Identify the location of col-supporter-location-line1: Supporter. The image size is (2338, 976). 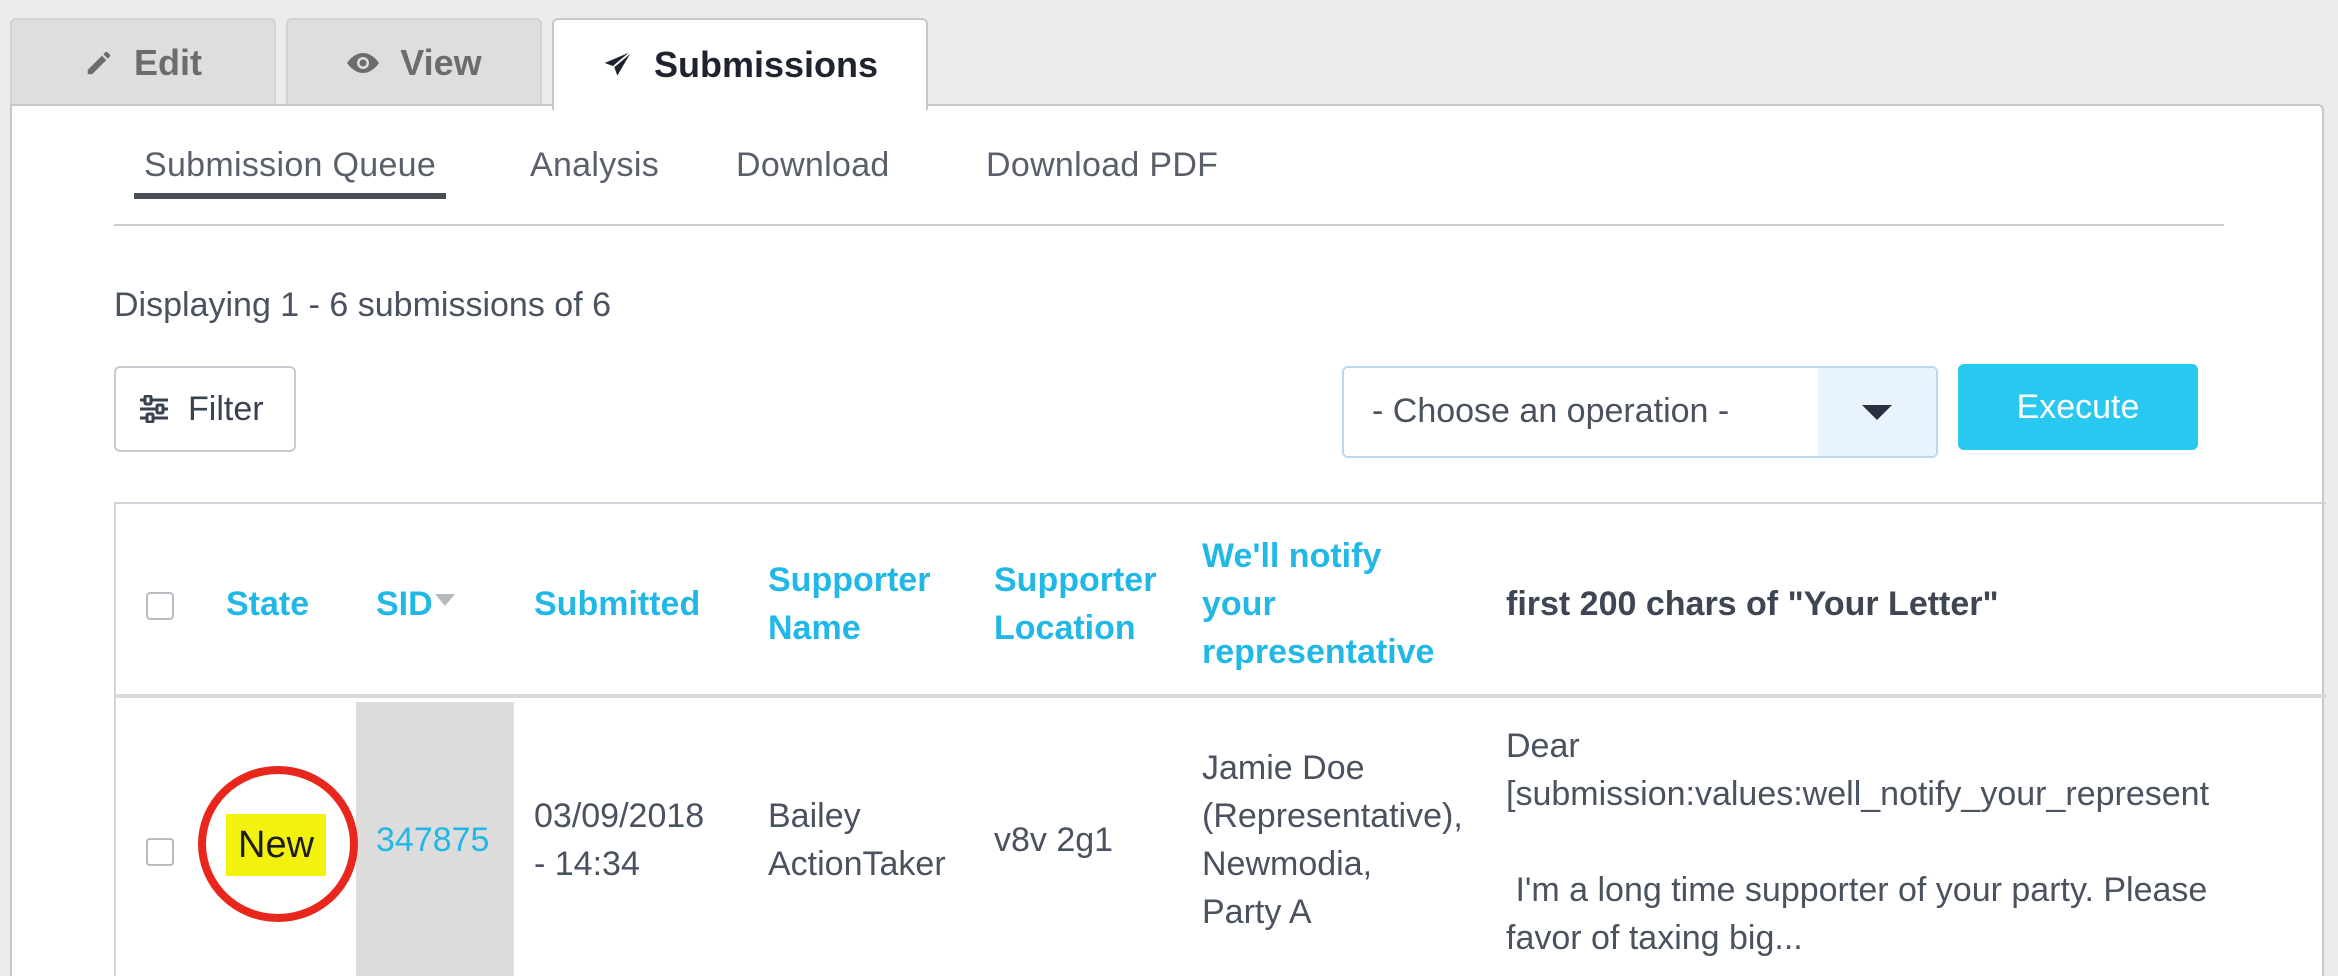
(1075, 580).